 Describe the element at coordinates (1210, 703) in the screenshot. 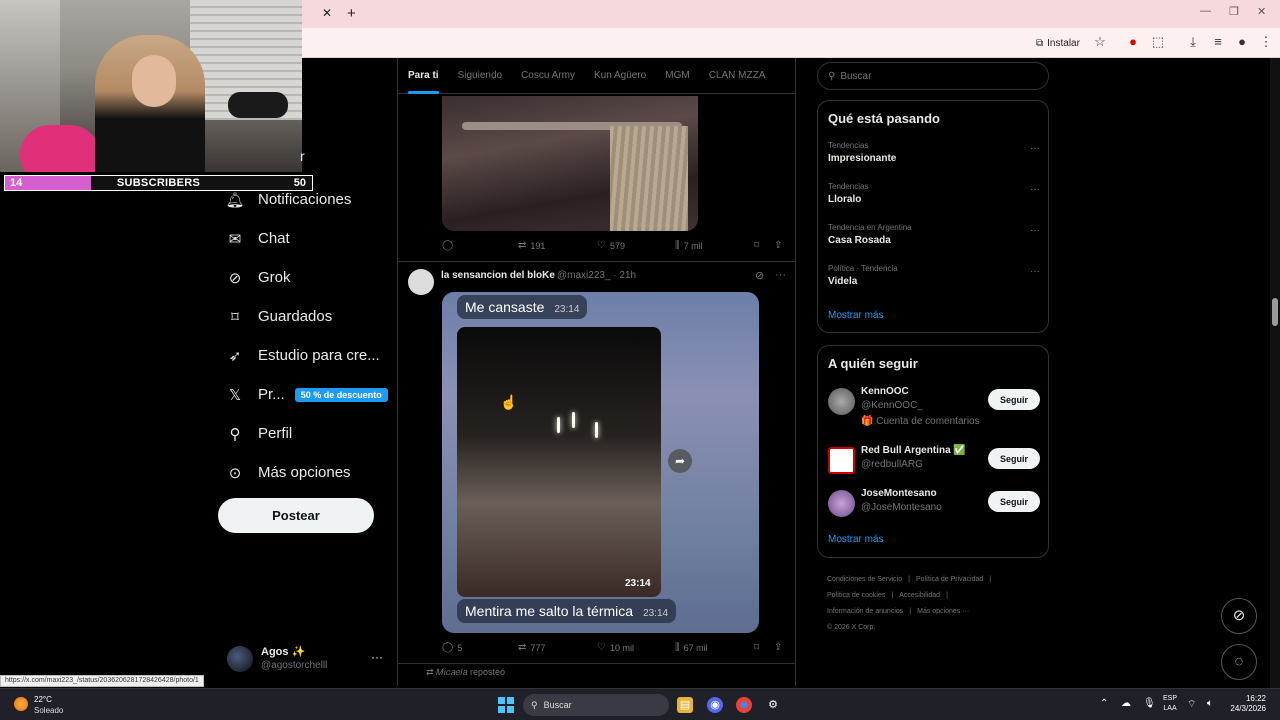

I see `volume-icon: 🔈︎` at that location.